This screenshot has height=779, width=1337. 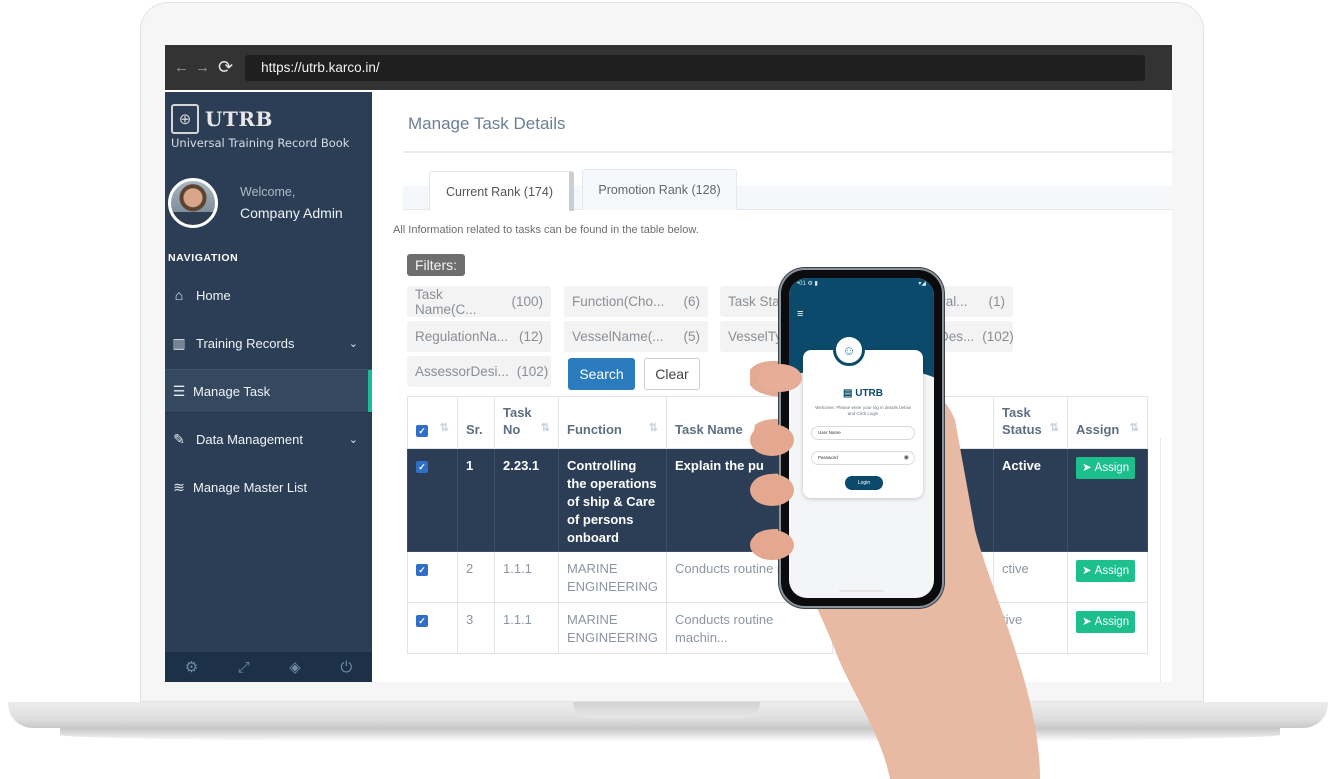 What do you see at coordinates (203, 258) in the screenshot?
I see `nav-heading: NAVIGATION` at bounding box center [203, 258].